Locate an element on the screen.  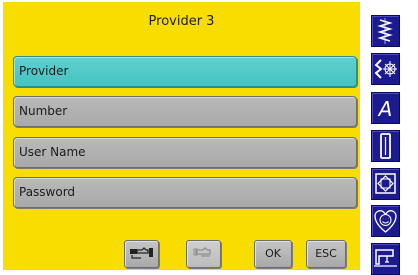
buttonhole-icon is located at coordinates (385, 146).